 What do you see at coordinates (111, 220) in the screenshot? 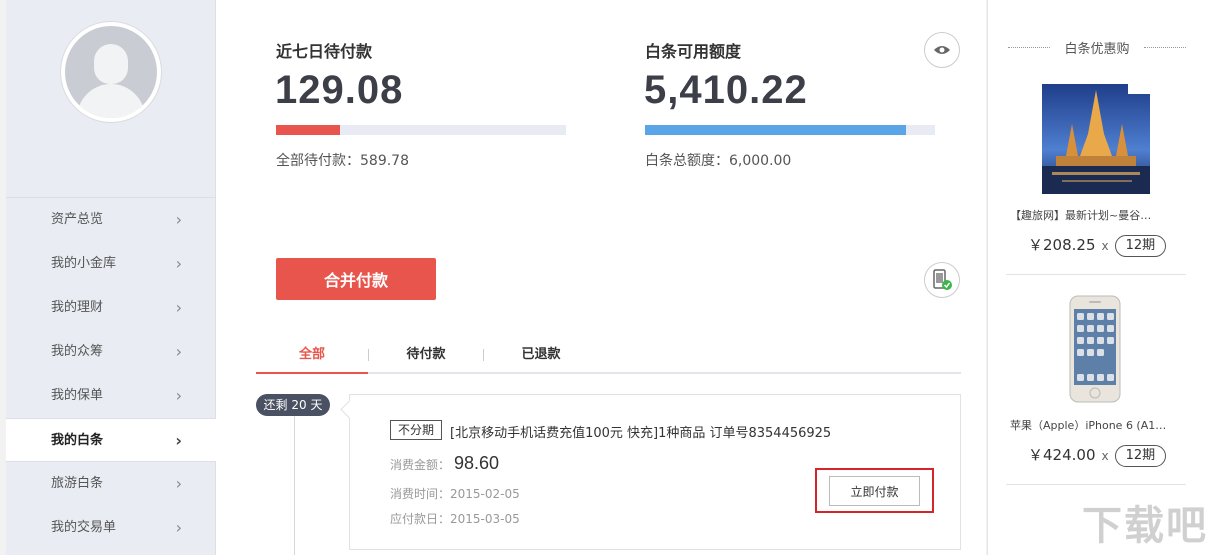
I see `sidebar-item-asset-overview: 资产总览 ›` at bounding box center [111, 220].